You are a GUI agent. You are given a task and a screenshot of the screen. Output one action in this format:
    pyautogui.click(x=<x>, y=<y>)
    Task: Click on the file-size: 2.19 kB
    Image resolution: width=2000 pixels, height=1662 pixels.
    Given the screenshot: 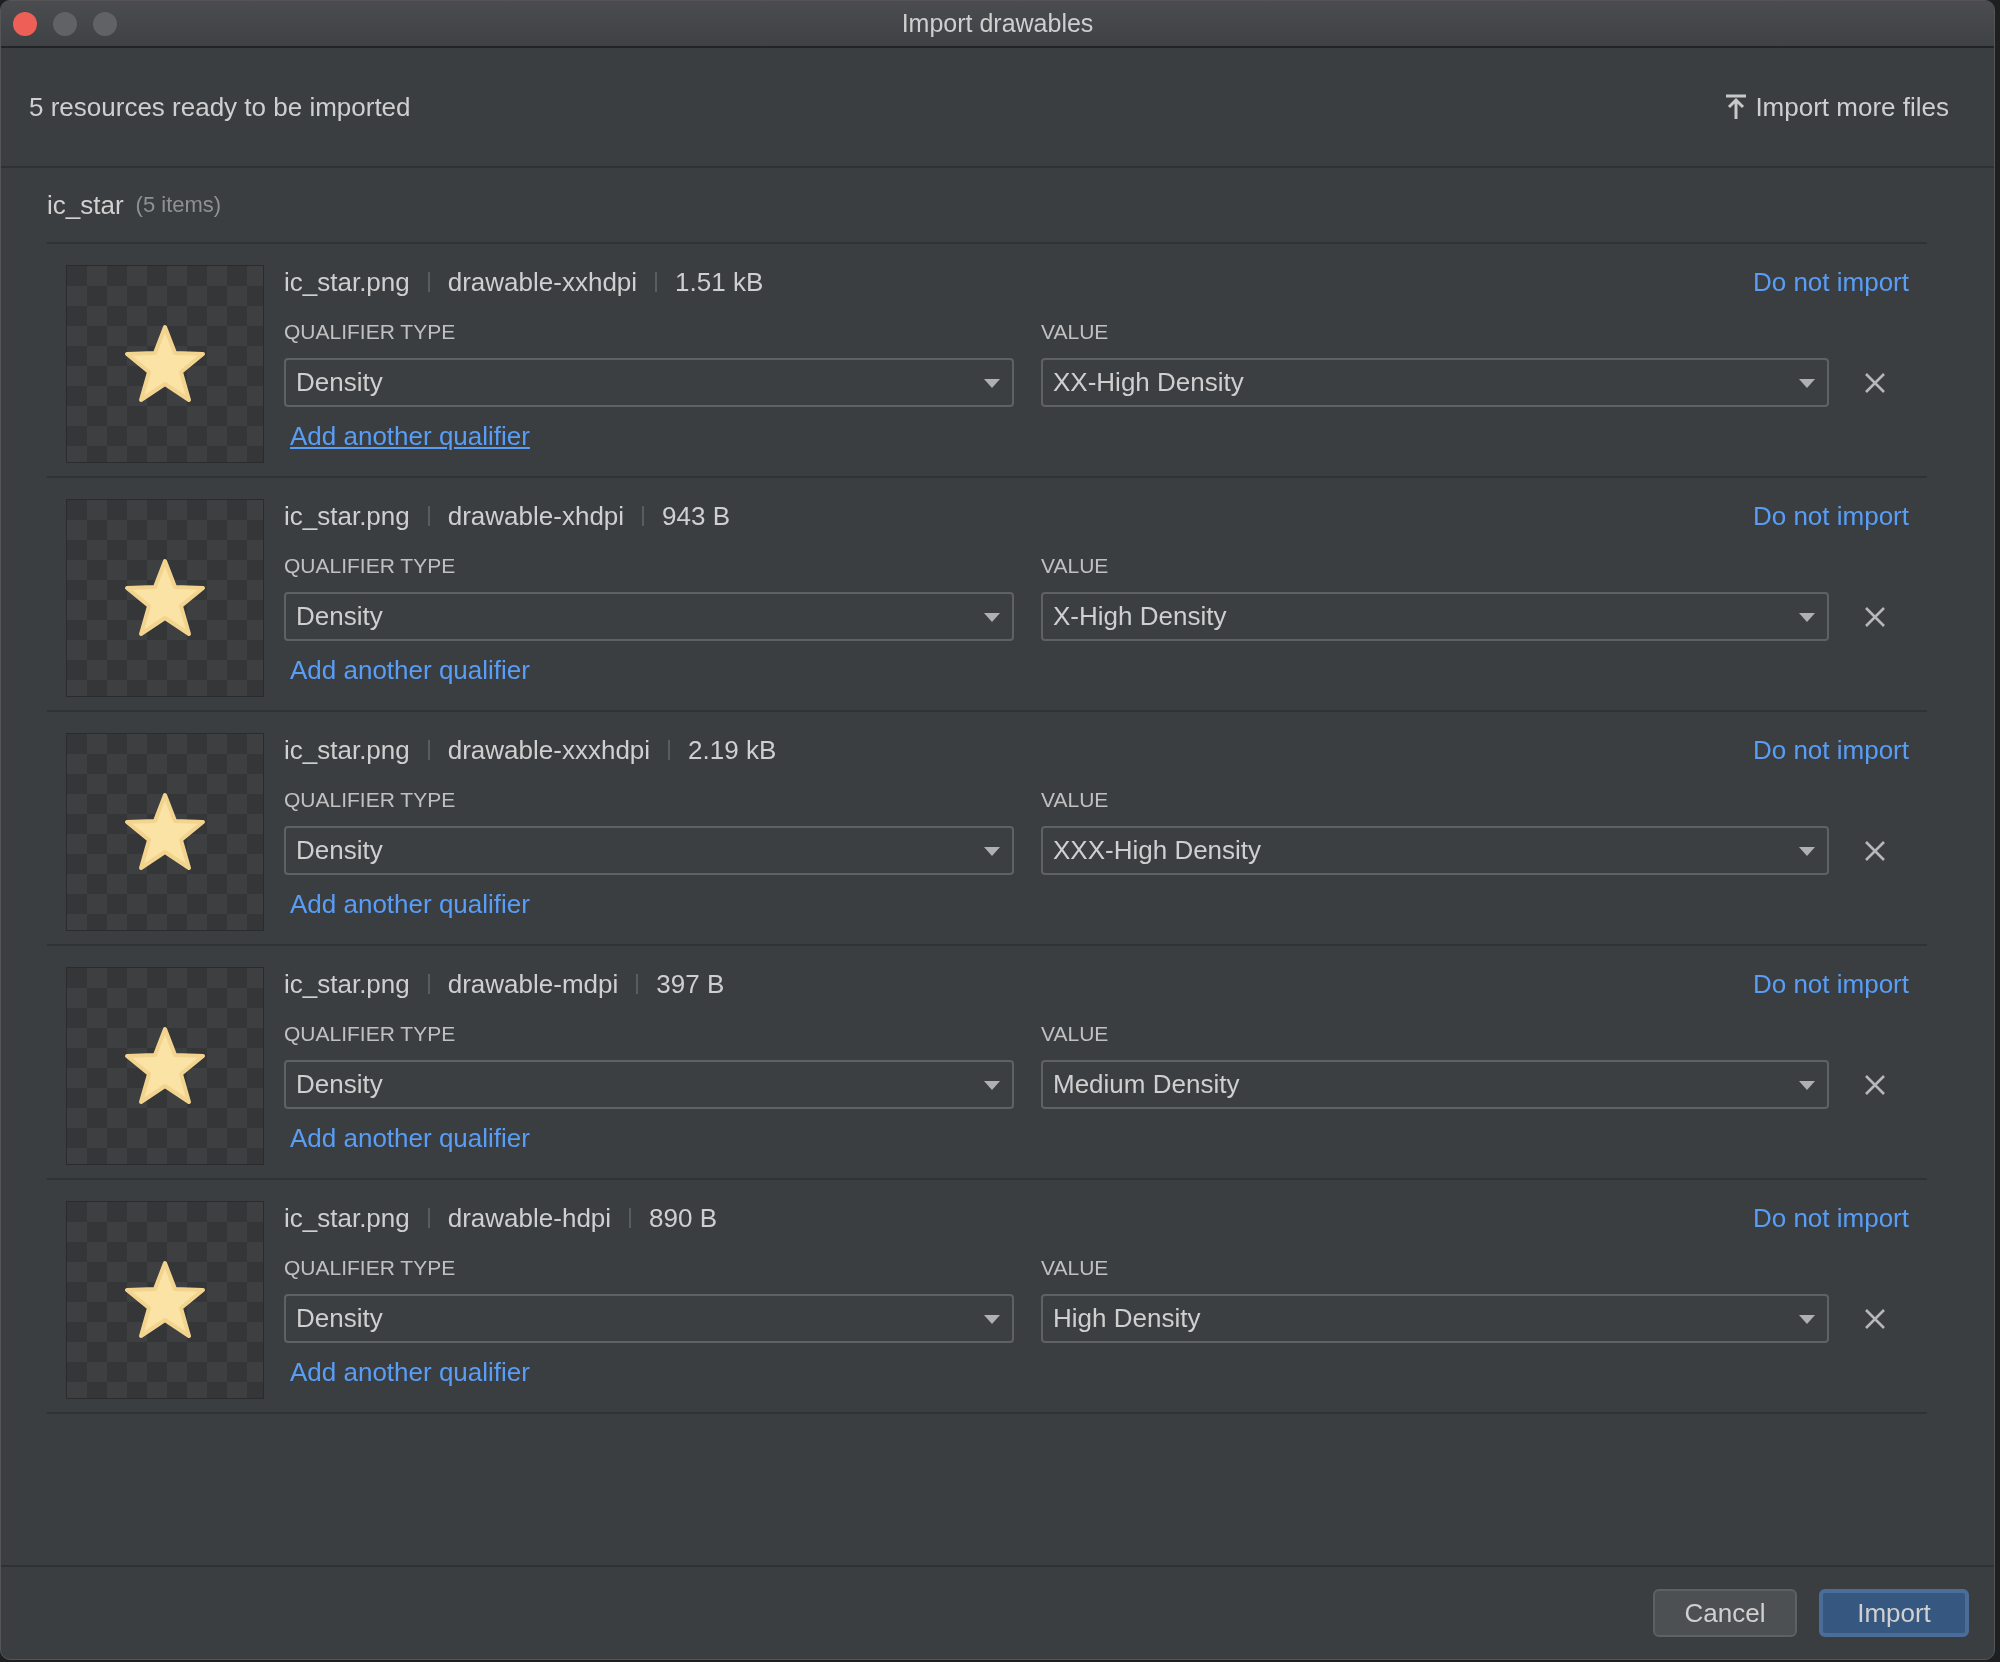 What is the action you would take?
    pyautogui.click(x=732, y=750)
    